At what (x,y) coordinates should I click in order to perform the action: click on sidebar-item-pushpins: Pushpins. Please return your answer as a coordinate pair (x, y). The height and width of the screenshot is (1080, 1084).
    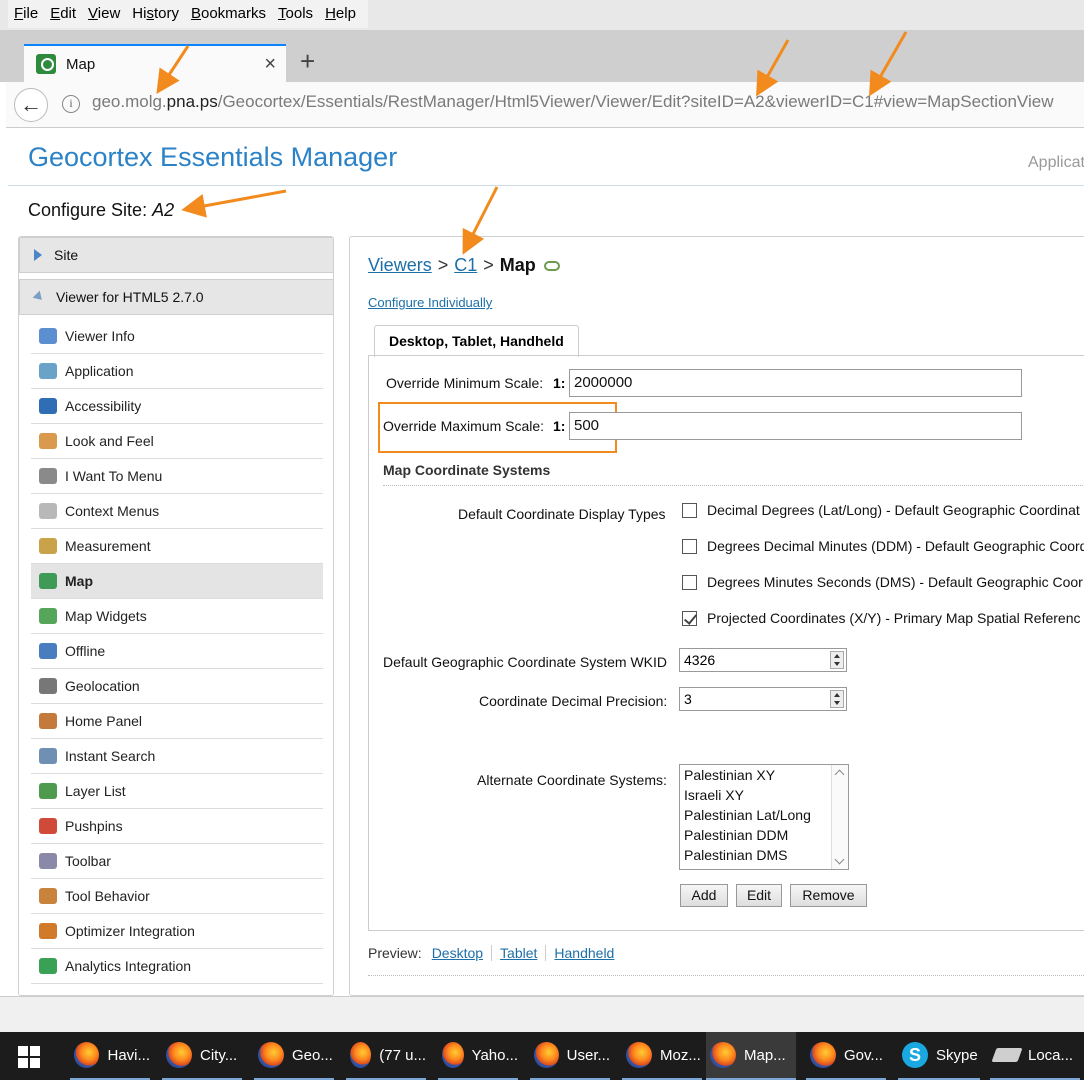
    Looking at the image, I should click on (177, 826).